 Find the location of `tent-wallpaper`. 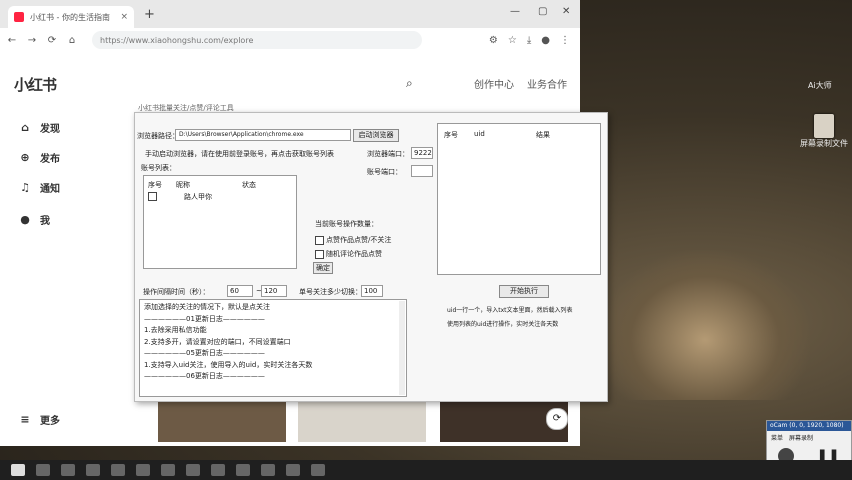

tent-wallpaper is located at coordinates (705, 325).